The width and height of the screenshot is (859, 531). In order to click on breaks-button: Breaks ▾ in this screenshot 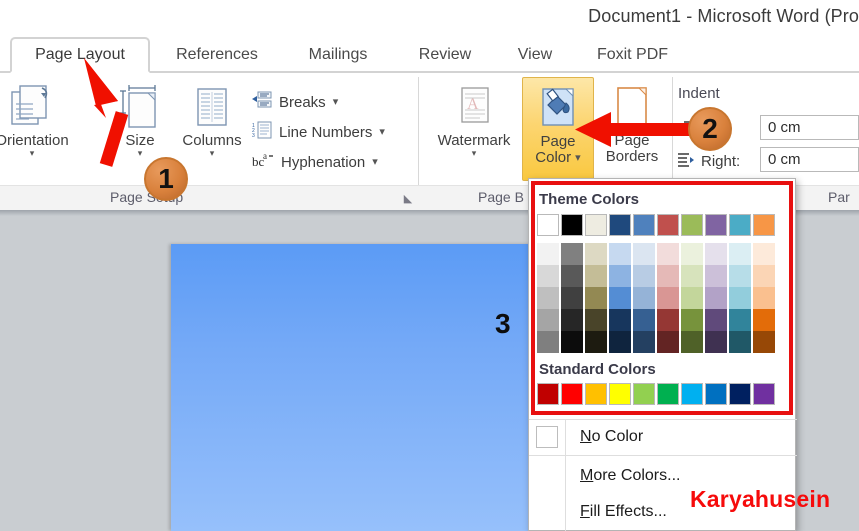, I will do `click(295, 102)`.